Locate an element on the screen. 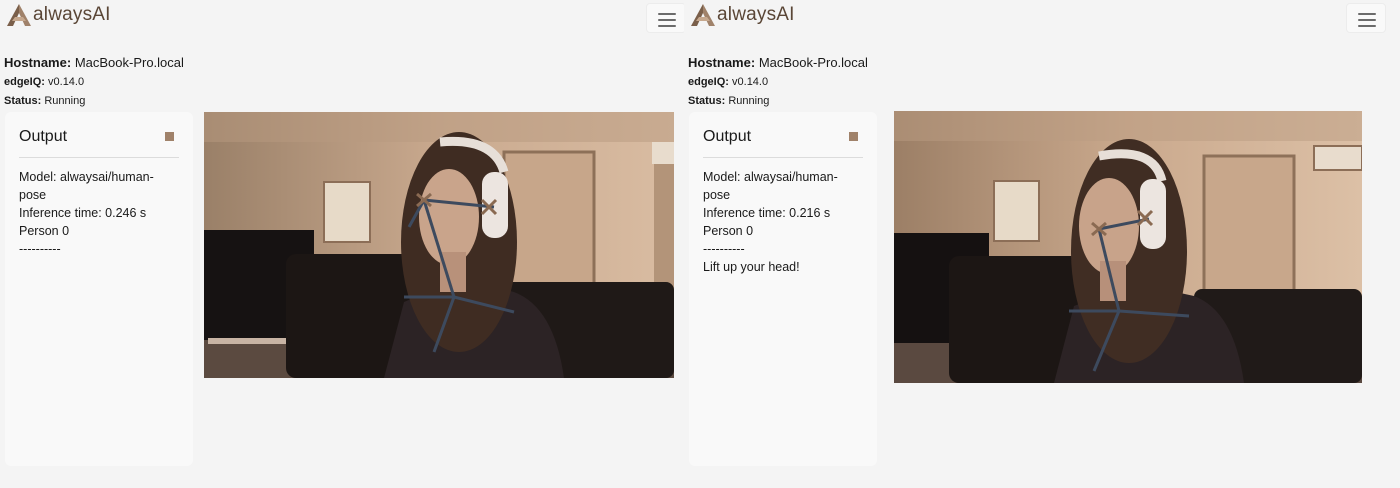 This screenshot has width=1400, height=488. output-line-inference-time: Inference time: 0.216 s is located at coordinates (767, 213).